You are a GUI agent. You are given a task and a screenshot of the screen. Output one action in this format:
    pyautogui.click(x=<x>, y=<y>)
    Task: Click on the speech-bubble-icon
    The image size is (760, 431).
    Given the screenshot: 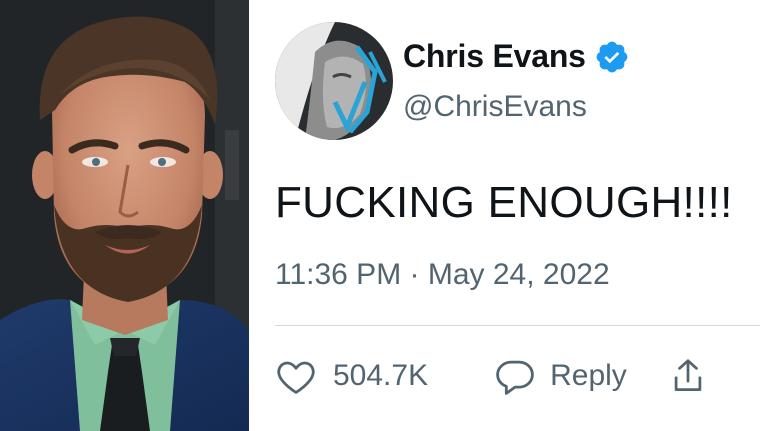 What is the action you would take?
    pyautogui.click(x=515, y=376)
    